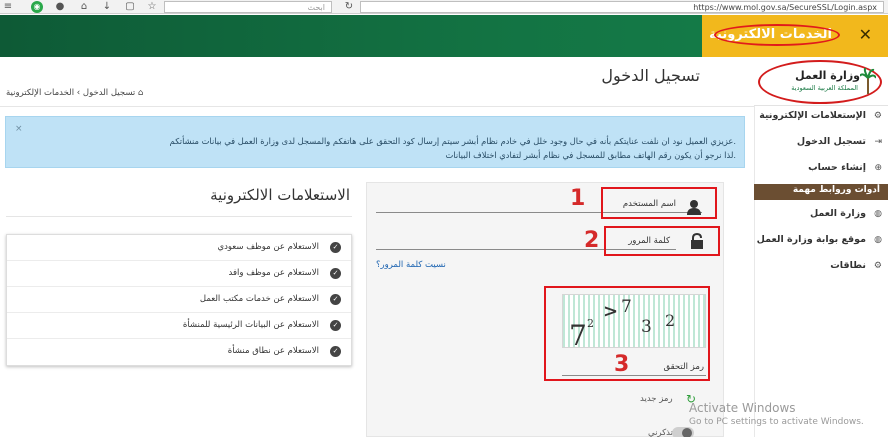 This screenshot has width=888, height=437. Describe the element at coordinates (811, 239) in the screenshot. I see `sidebar-link-label: موقع بوابة وزارة العمل` at that location.